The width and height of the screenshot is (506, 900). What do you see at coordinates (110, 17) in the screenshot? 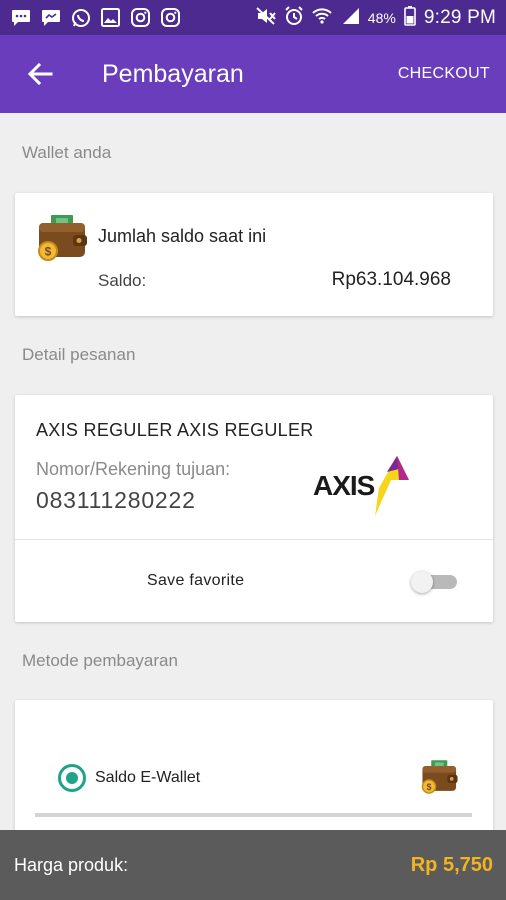
I see `gallery-icon` at bounding box center [110, 17].